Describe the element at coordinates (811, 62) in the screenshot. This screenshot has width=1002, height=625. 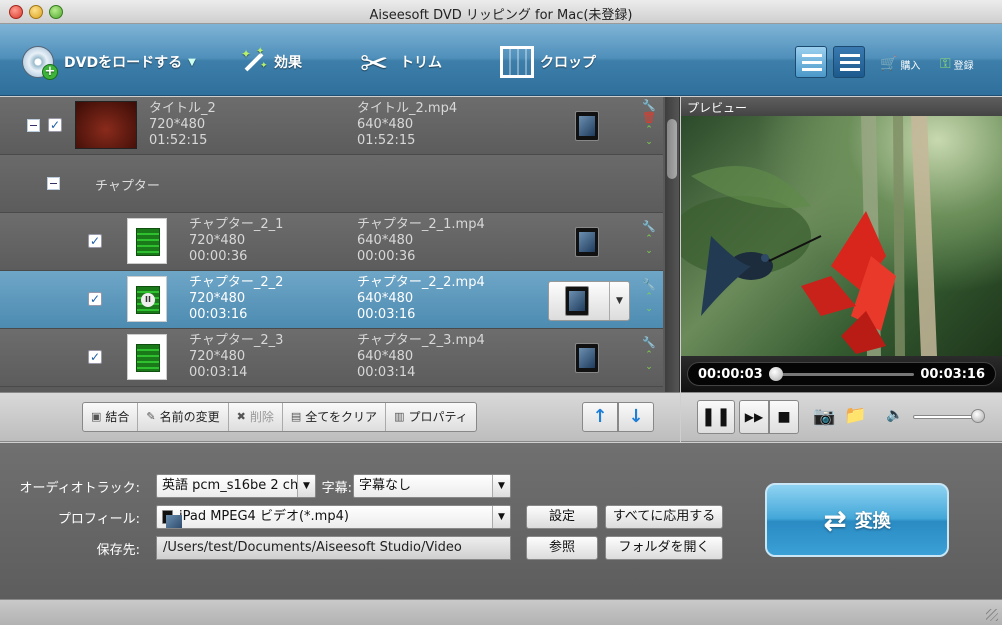
I see `list-view-button` at that location.